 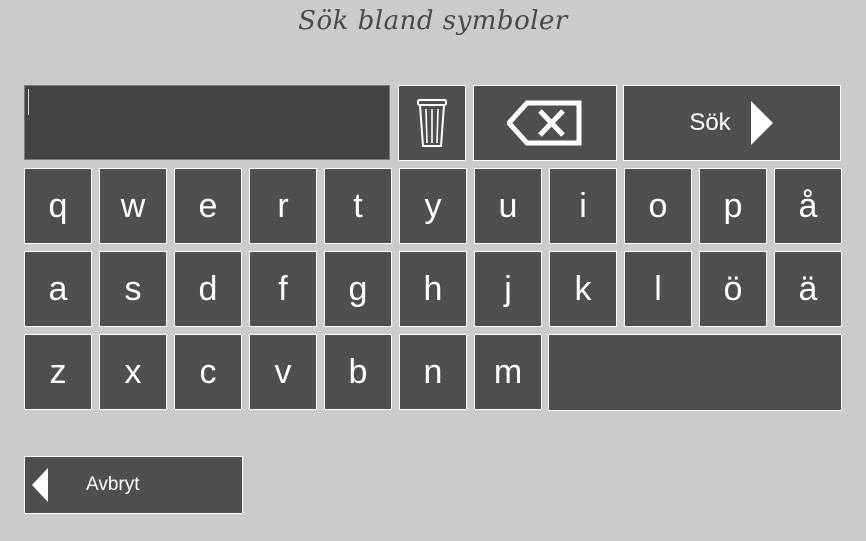 I want to click on key-f: f, so click(x=283, y=289).